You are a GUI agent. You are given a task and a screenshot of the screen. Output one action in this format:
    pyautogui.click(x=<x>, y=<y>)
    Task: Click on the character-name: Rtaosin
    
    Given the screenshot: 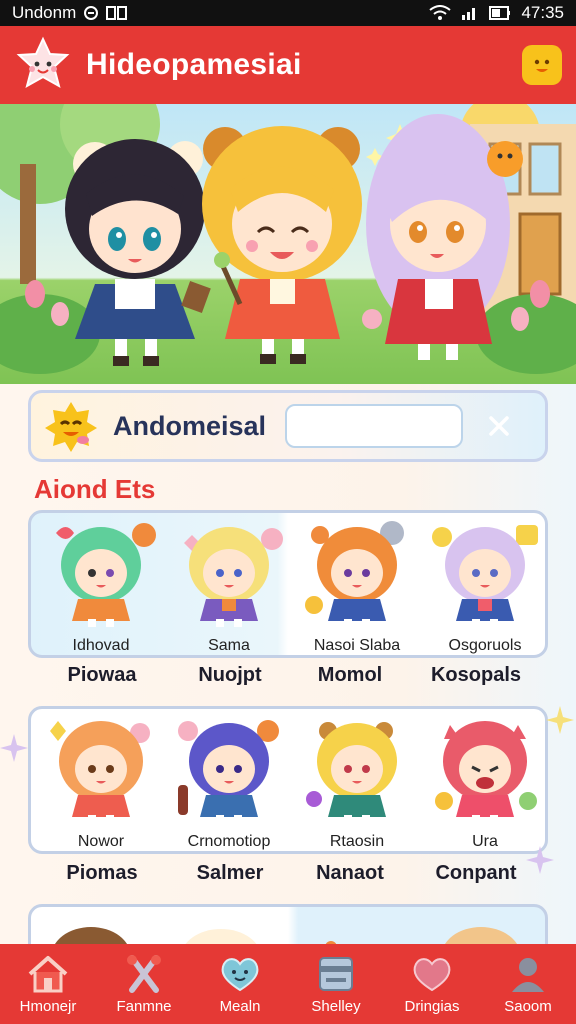 What is the action you would take?
    pyautogui.click(x=357, y=841)
    